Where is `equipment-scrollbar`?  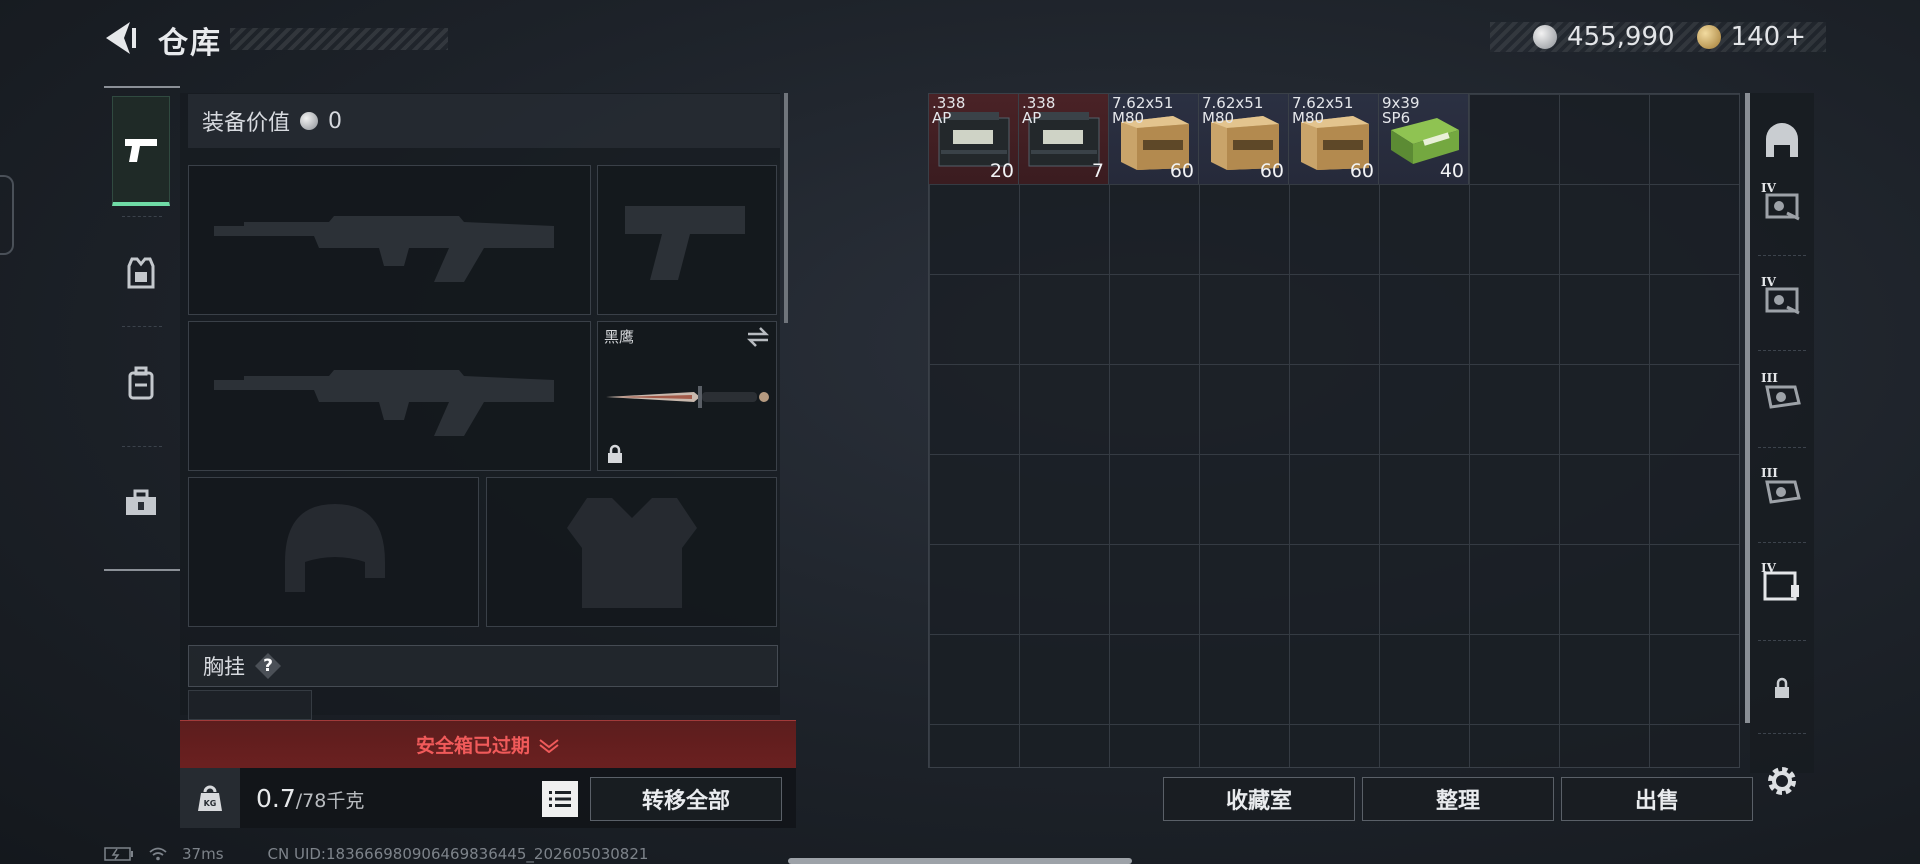
equipment-scrollbar is located at coordinates (786, 208).